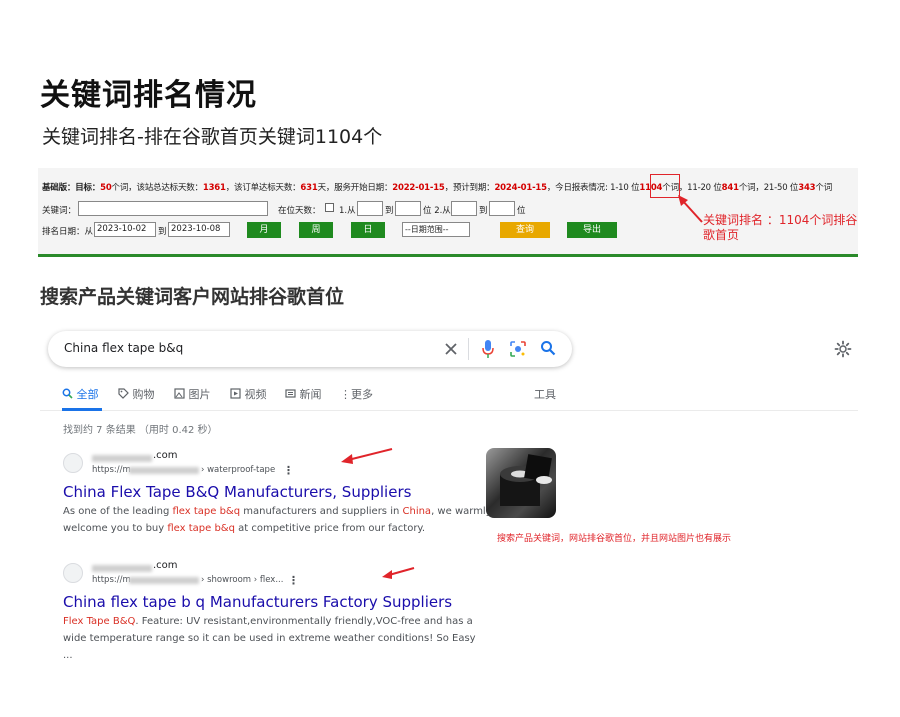  Describe the element at coordinates (451, 349) in the screenshot. I see `clear-icon` at that location.